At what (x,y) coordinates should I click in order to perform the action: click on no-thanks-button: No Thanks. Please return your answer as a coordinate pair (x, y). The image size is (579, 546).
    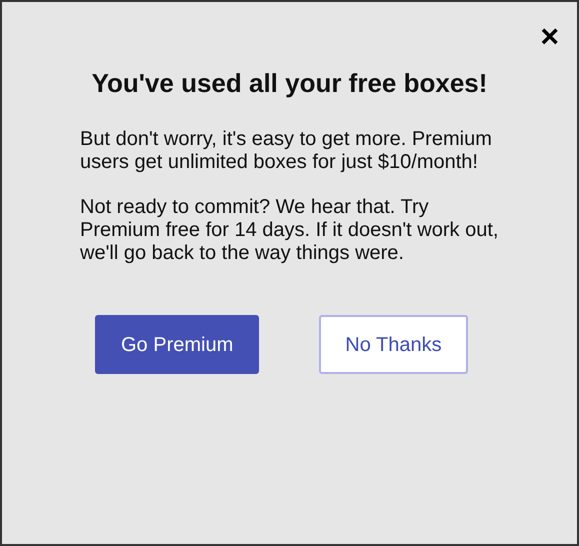
    Looking at the image, I should click on (393, 344).